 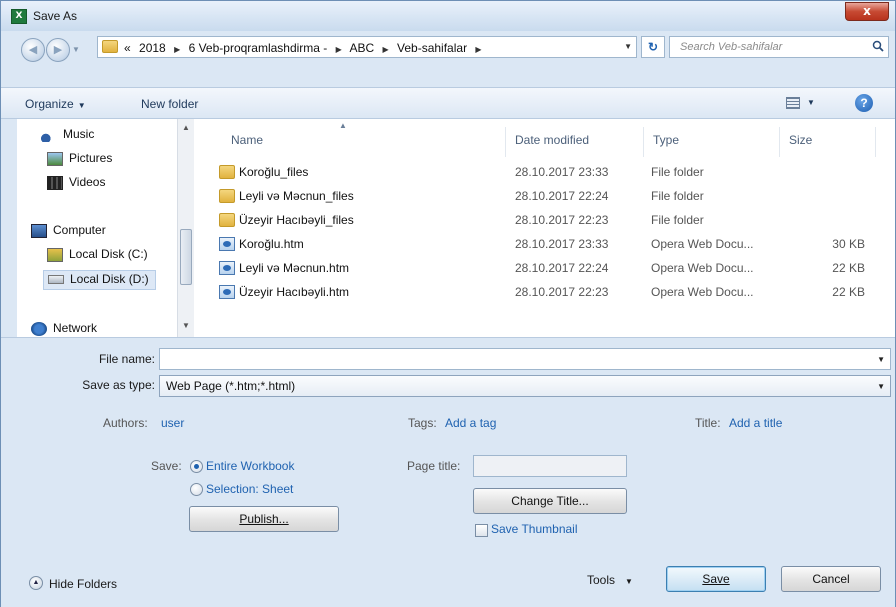 What do you see at coordinates (731, 47) in the screenshot?
I see `search-input: Search Veb-sahifalar` at bounding box center [731, 47].